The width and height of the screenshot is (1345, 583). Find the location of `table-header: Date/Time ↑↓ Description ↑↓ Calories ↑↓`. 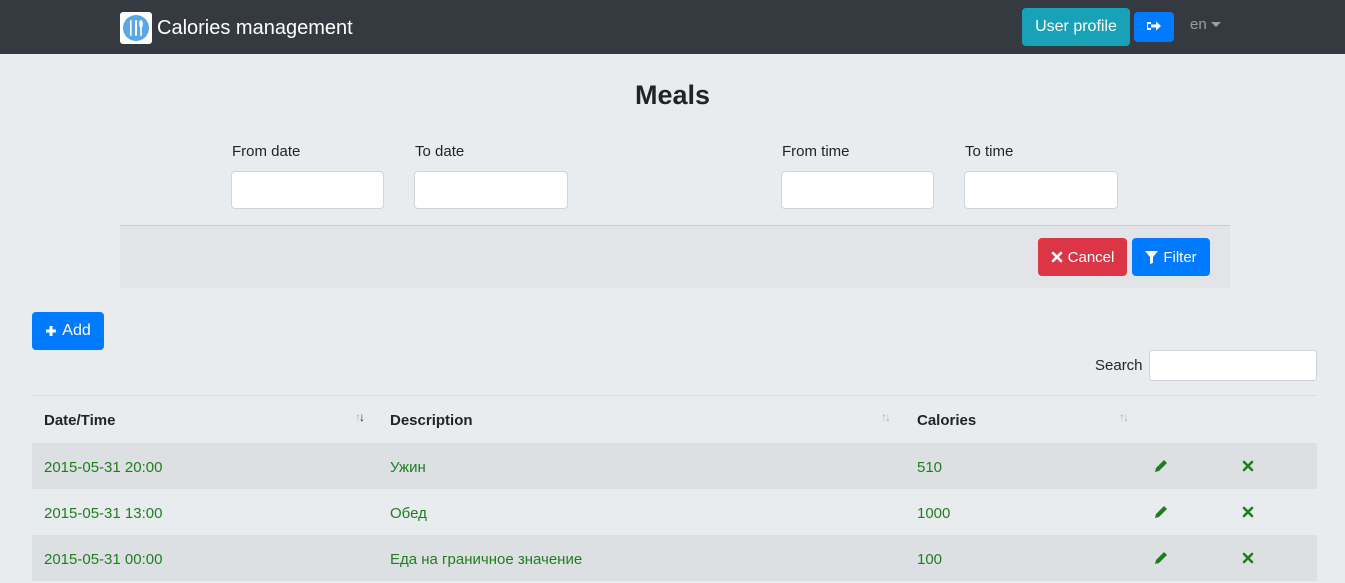

table-header: Date/Time ↑↓ Description ↑↓ Calories ↑↓ is located at coordinates (674, 418).